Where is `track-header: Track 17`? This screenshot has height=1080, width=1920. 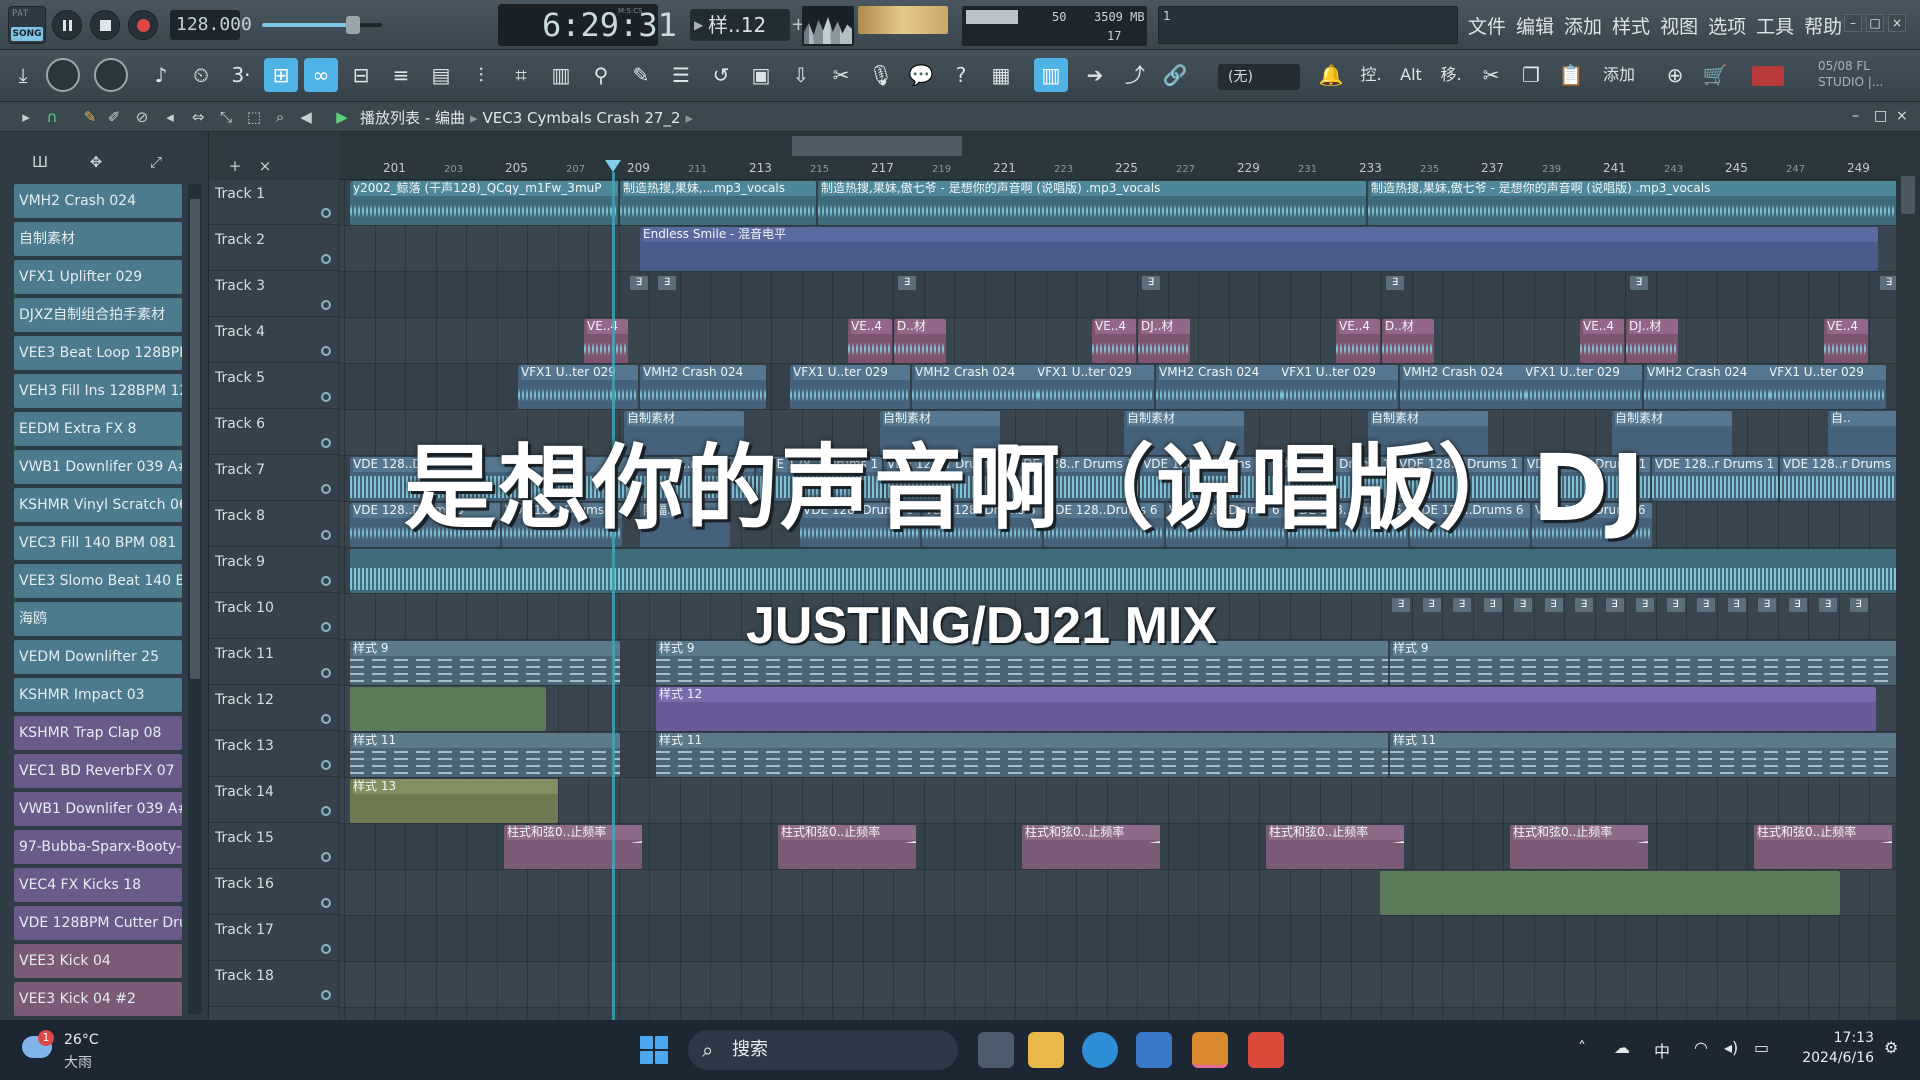
track-header: Track 17 is located at coordinates (274, 938).